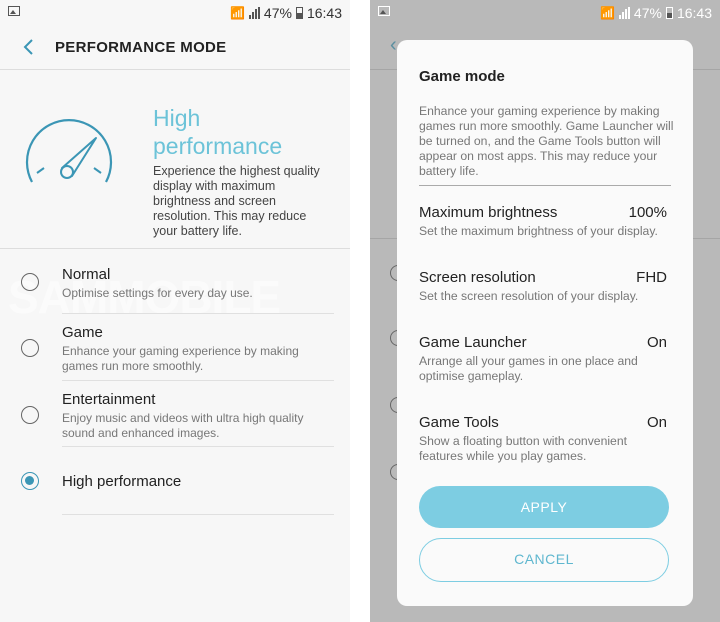 The height and width of the screenshot is (622, 720). I want to click on setting-value: 100%, so click(647, 212).